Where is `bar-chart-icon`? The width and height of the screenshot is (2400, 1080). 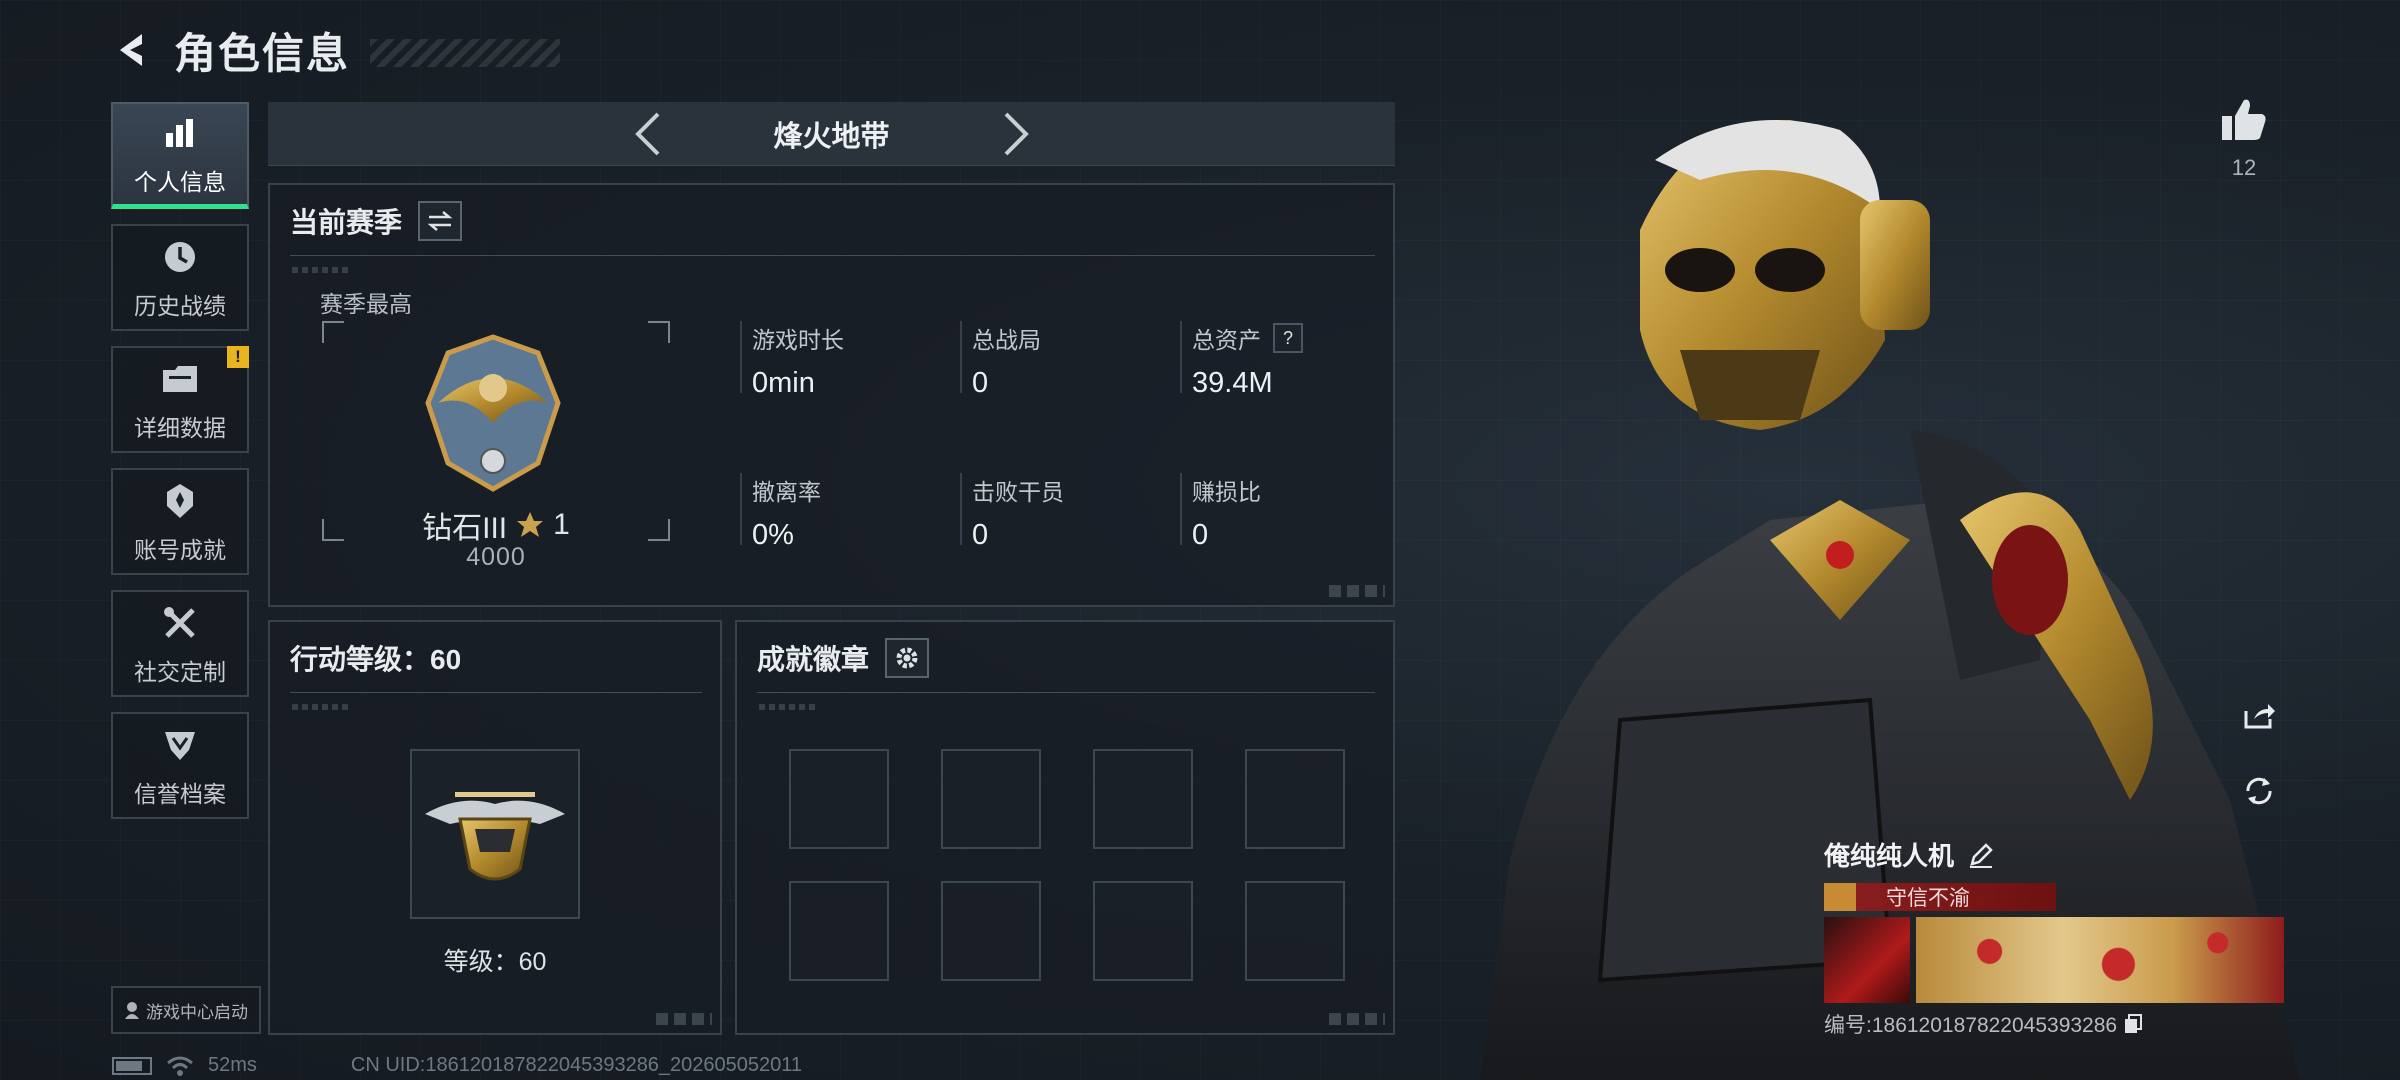
bar-chart-icon is located at coordinates (180, 133).